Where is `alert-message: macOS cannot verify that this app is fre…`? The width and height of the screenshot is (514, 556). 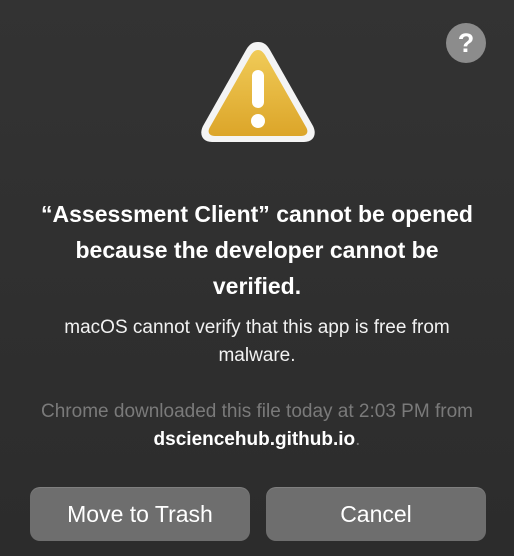 alert-message: macOS cannot verify that this app is fre… is located at coordinates (257, 341).